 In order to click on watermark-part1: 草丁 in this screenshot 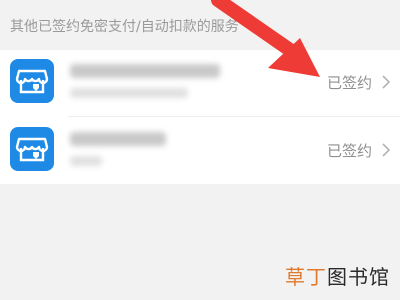, I will do `click(306, 277)`.